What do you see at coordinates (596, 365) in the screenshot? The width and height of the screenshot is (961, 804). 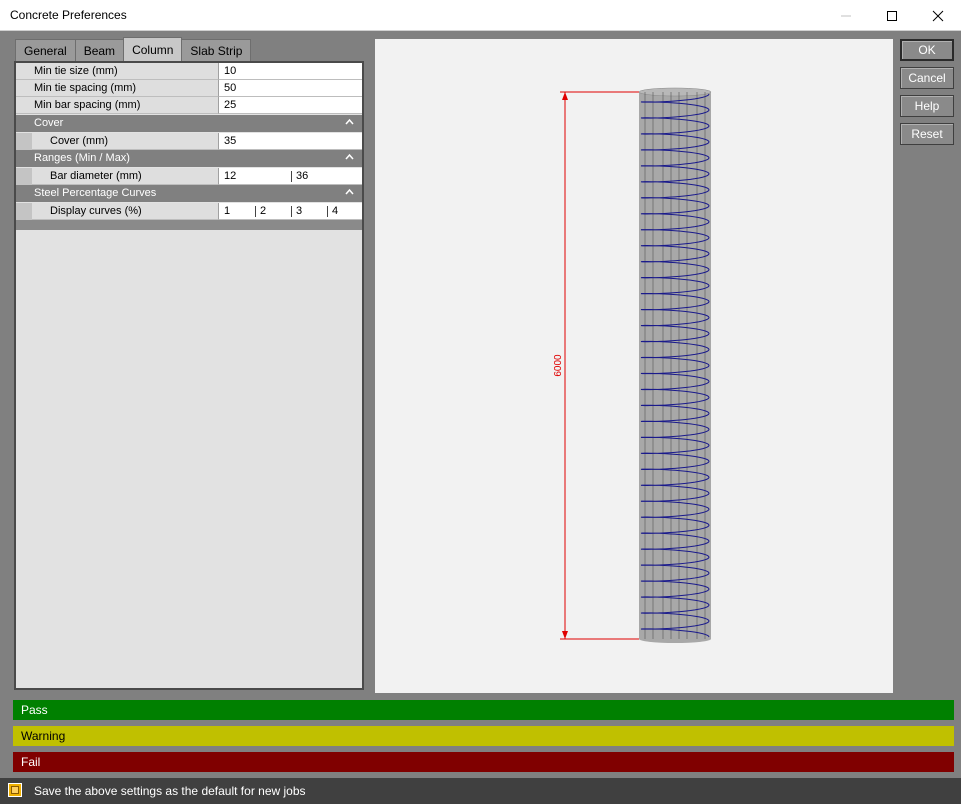 I see `height-dimension: 6000` at bounding box center [596, 365].